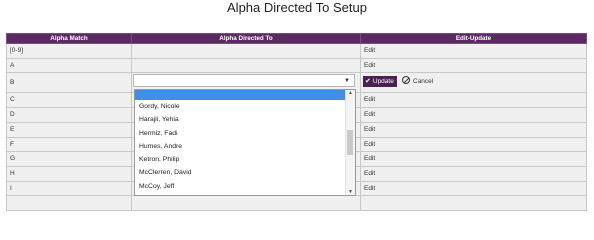 The width and height of the screenshot is (594, 240). Describe the element at coordinates (423, 81) in the screenshot. I see `cancel-button-label: Cancel` at that location.